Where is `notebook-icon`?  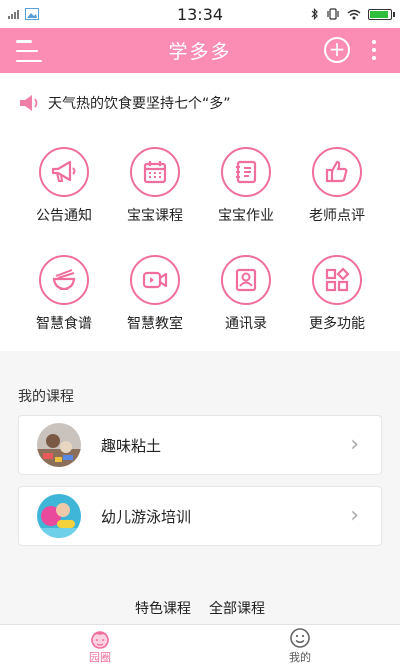 notebook-icon is located at coordinates (246, 172).